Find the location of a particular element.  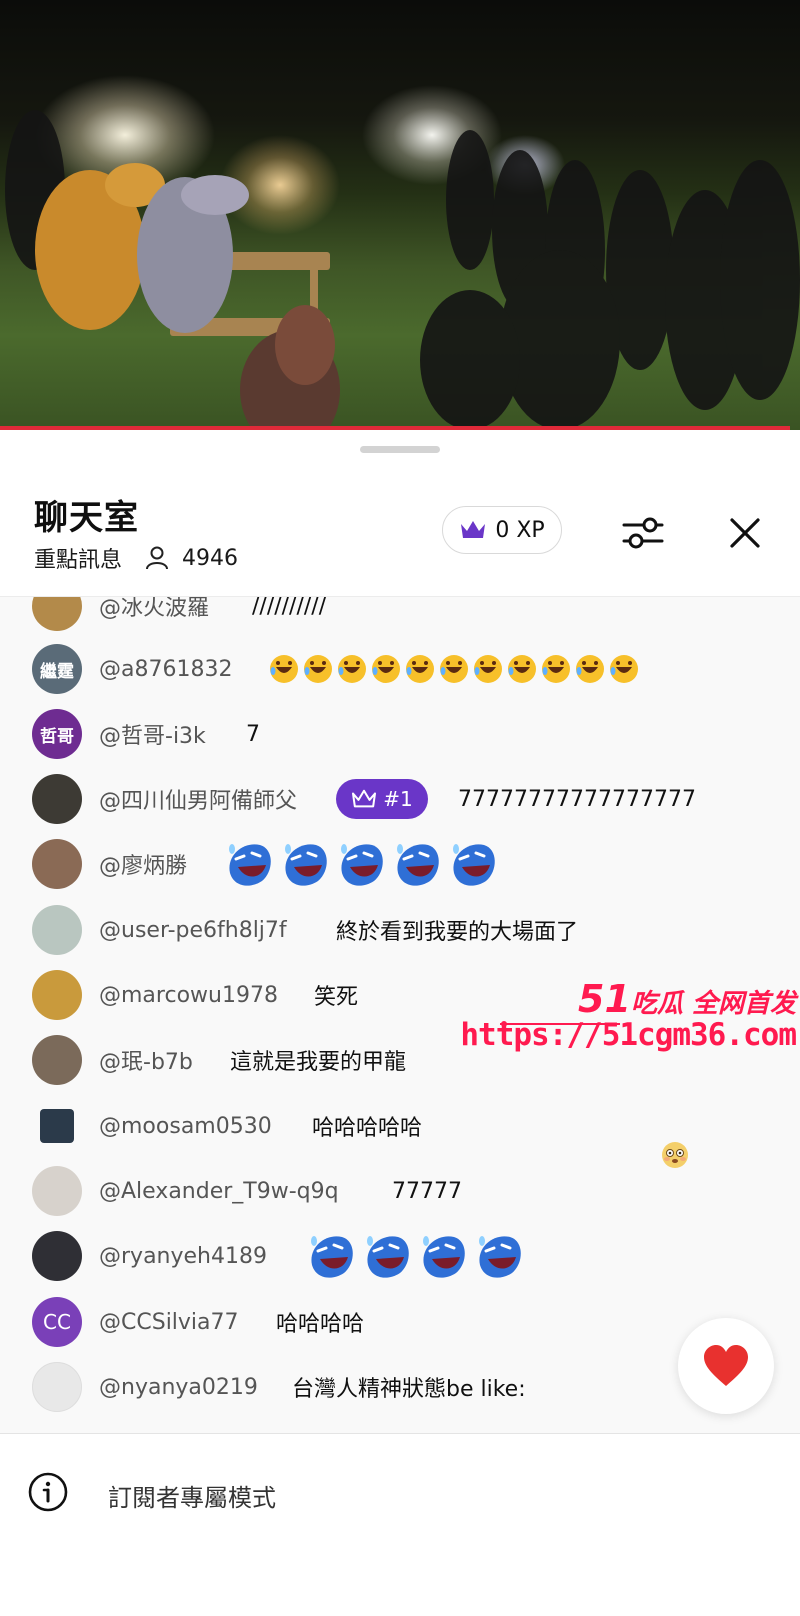

avatar: 哲哥 is located at coordinates (57, 734).